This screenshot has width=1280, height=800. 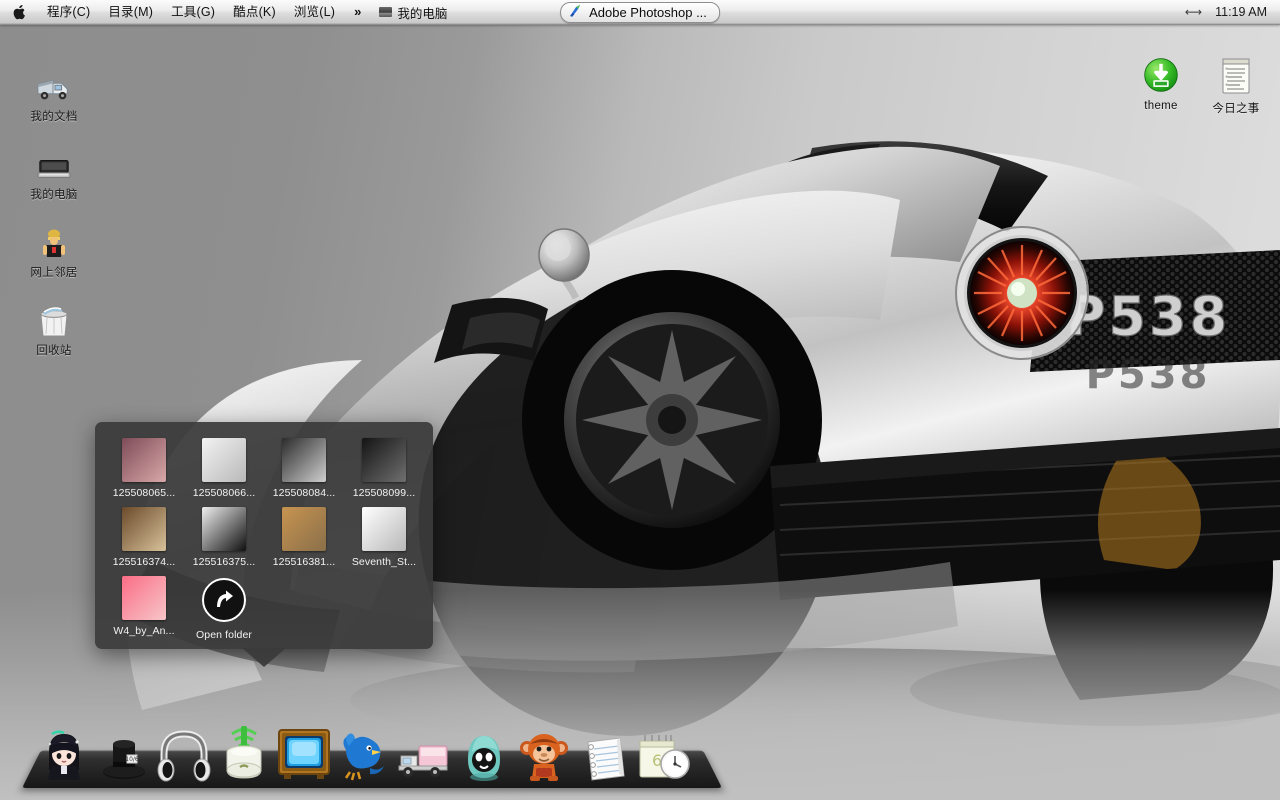 I want to click on top-hat-icon: 10/6, so click(x=124, y=759).